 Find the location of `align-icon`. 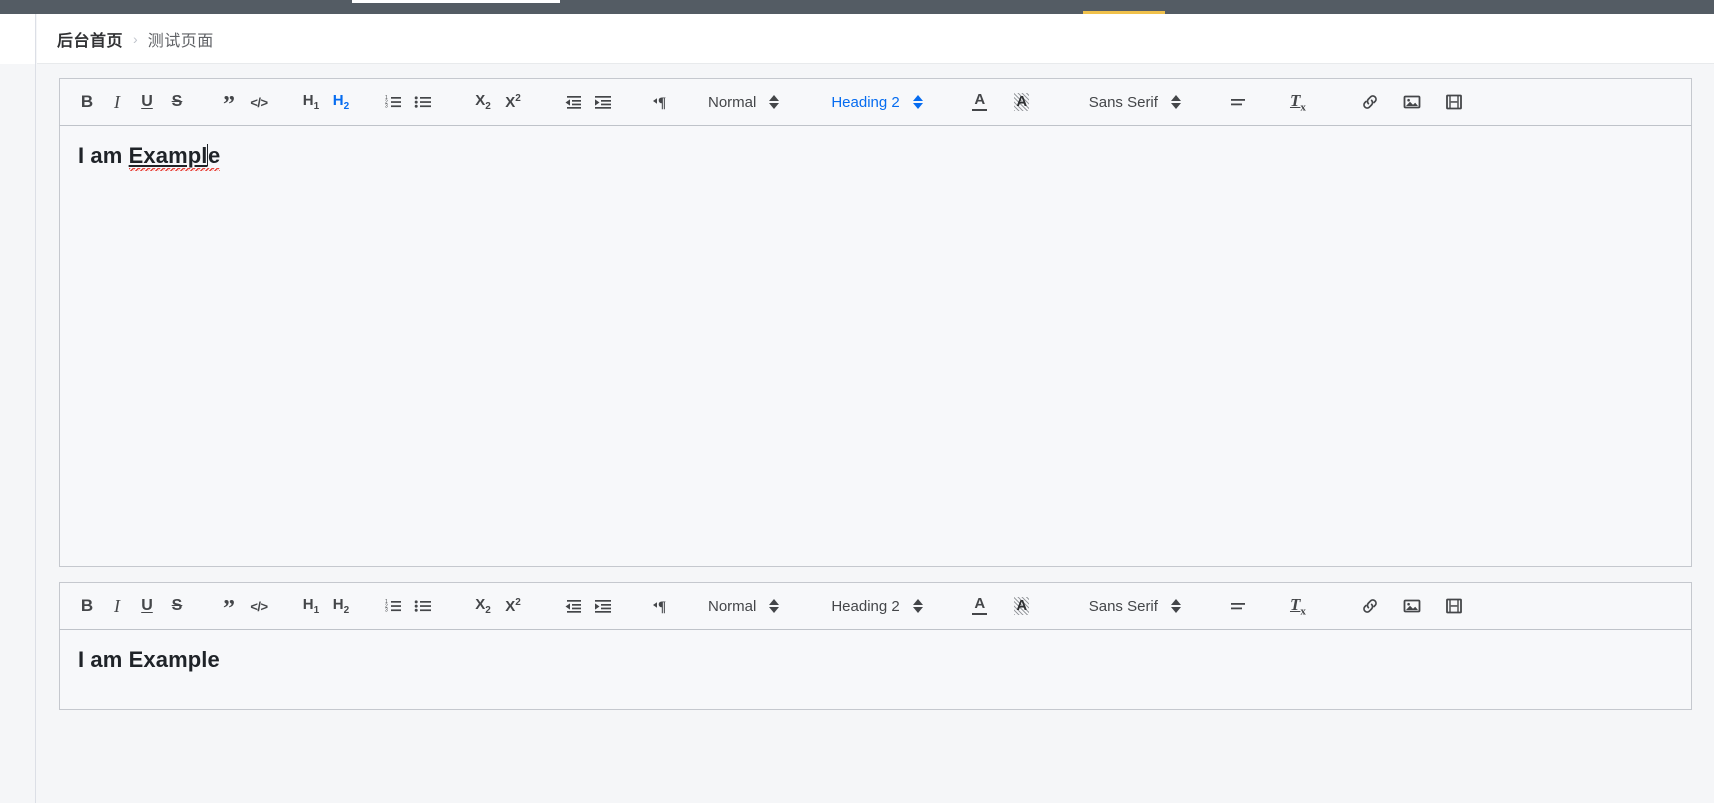

align-icon is located at coordinates (1237, 102).